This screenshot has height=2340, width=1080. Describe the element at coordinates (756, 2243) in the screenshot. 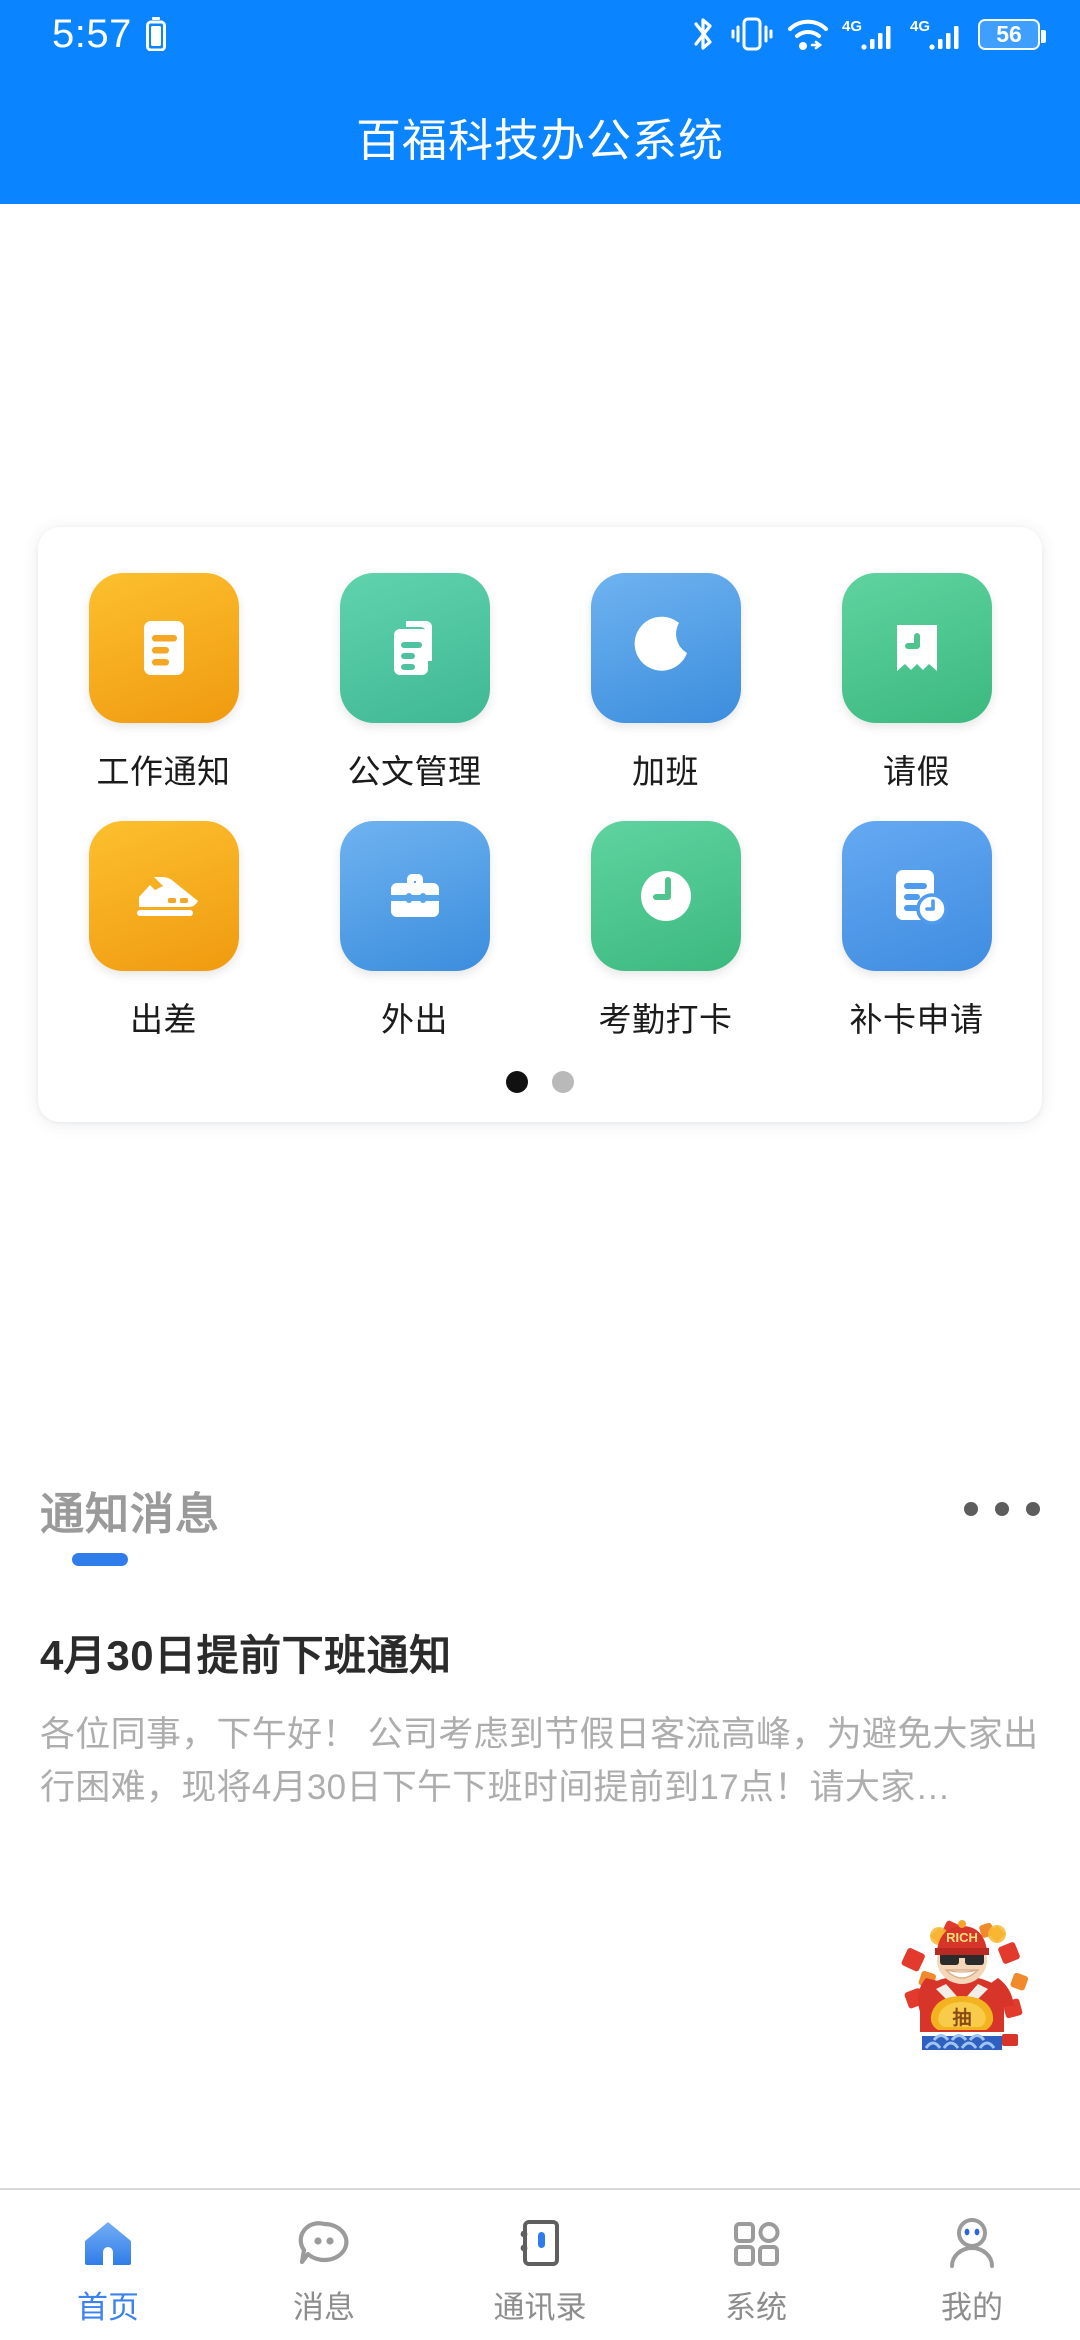

I see `grid-icon` at that location.